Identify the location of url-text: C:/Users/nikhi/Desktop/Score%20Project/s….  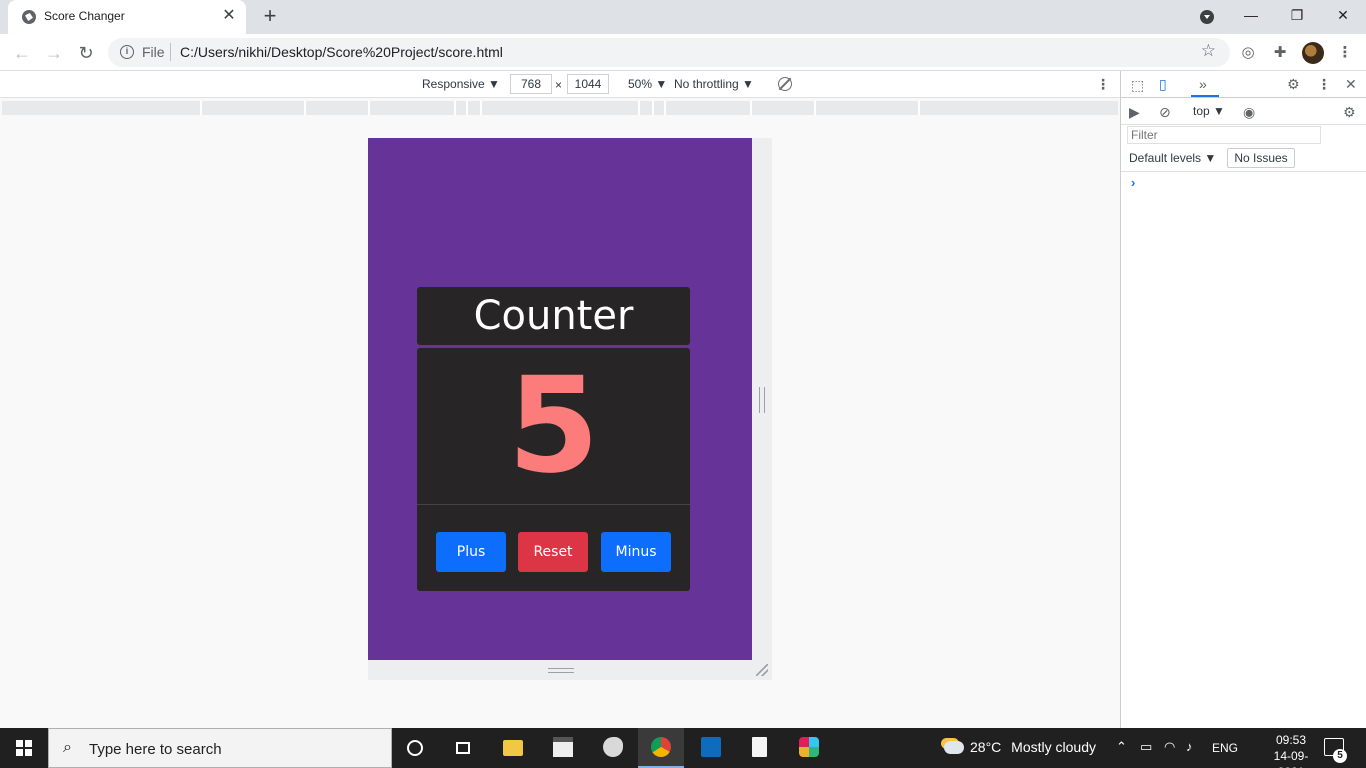
(341, 52).